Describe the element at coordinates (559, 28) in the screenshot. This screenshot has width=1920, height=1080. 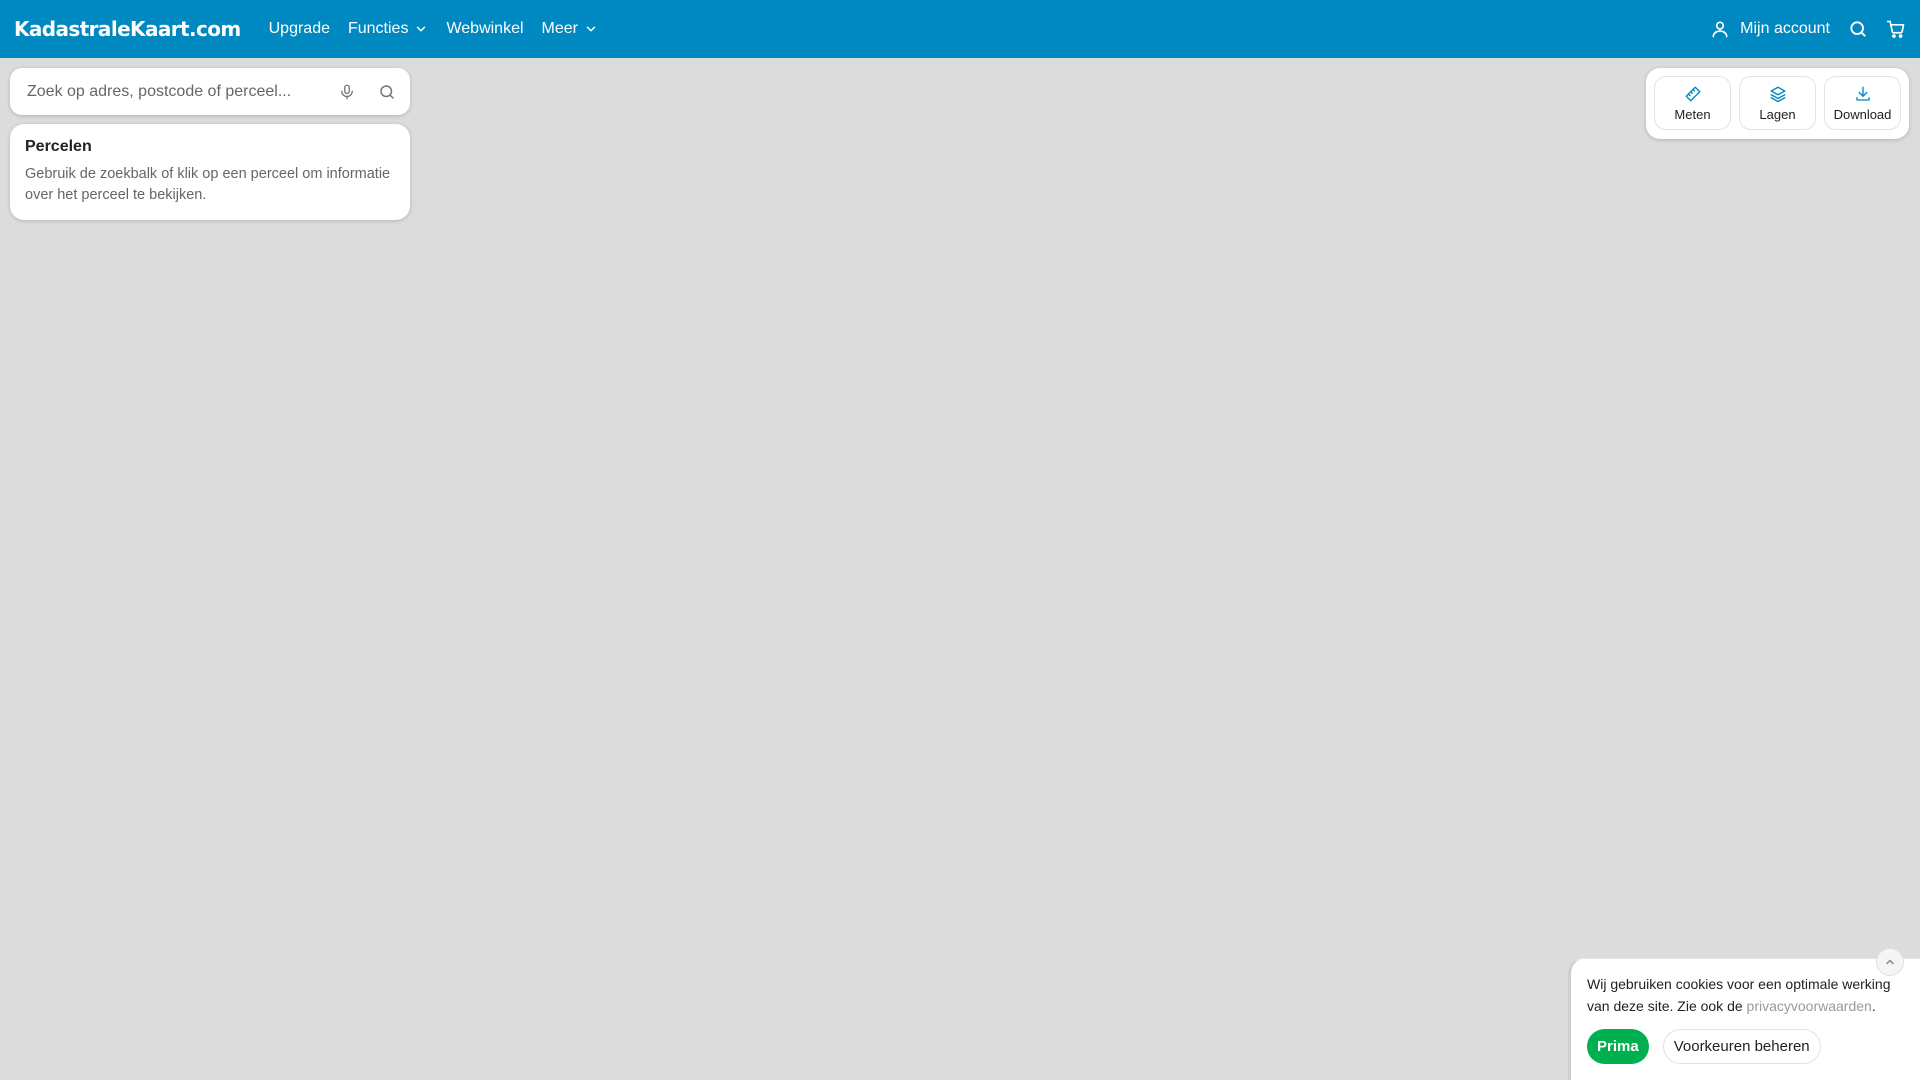
I see `nav-meer-label: Meer` at that location.